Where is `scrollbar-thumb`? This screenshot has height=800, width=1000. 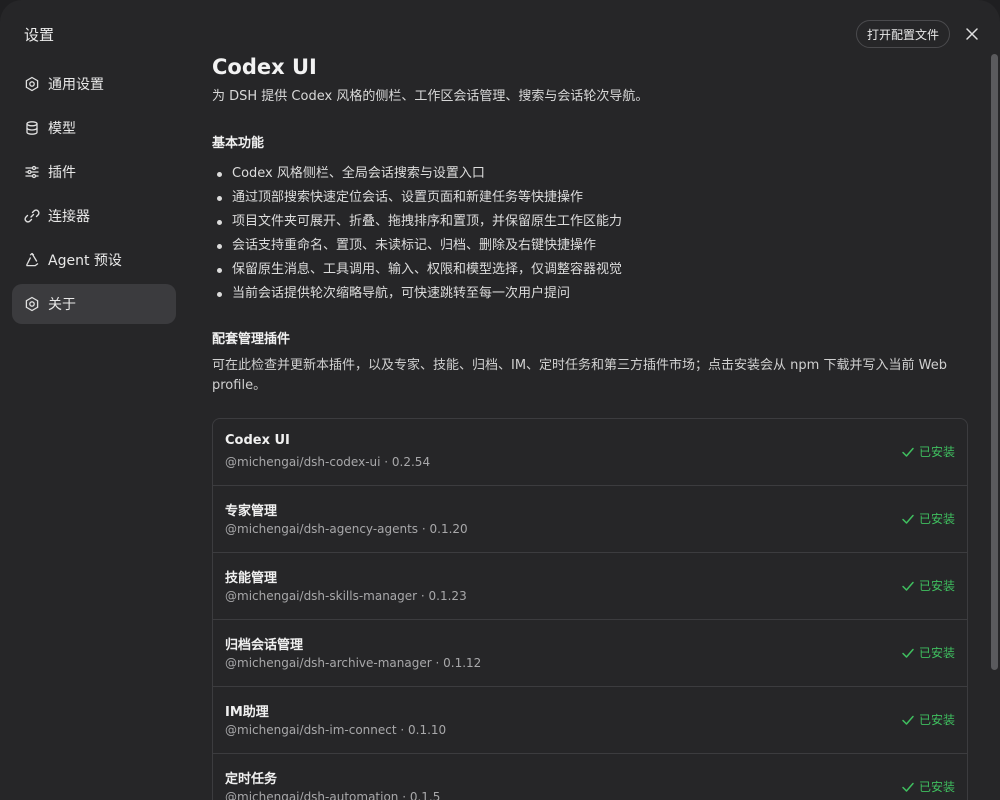 scrollbar-thumb is located at coordinates (994, 362).